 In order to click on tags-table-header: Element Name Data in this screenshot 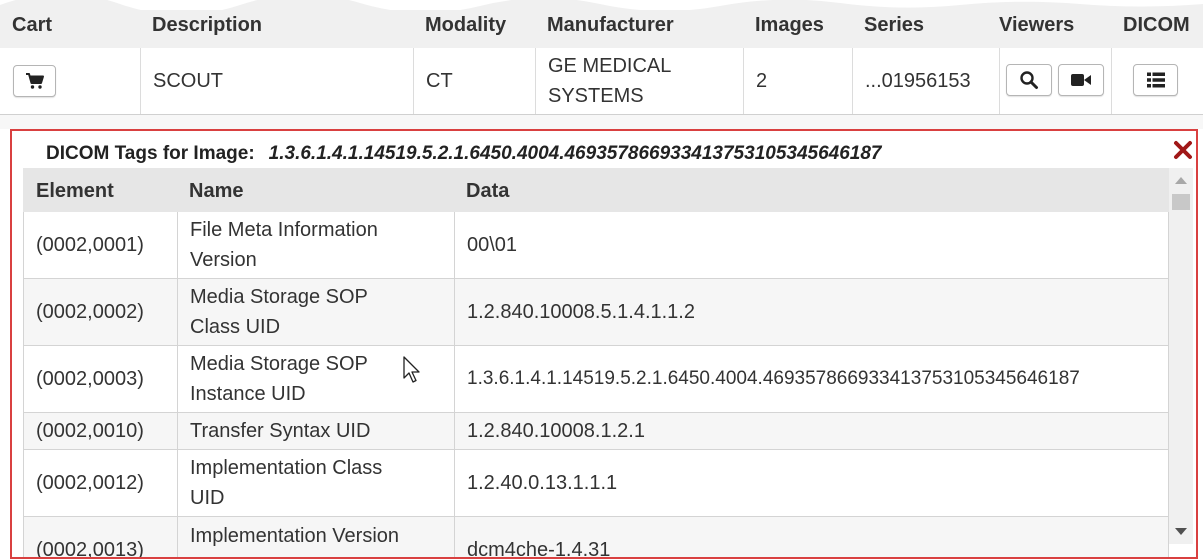, I will do `click(596, 190)`.